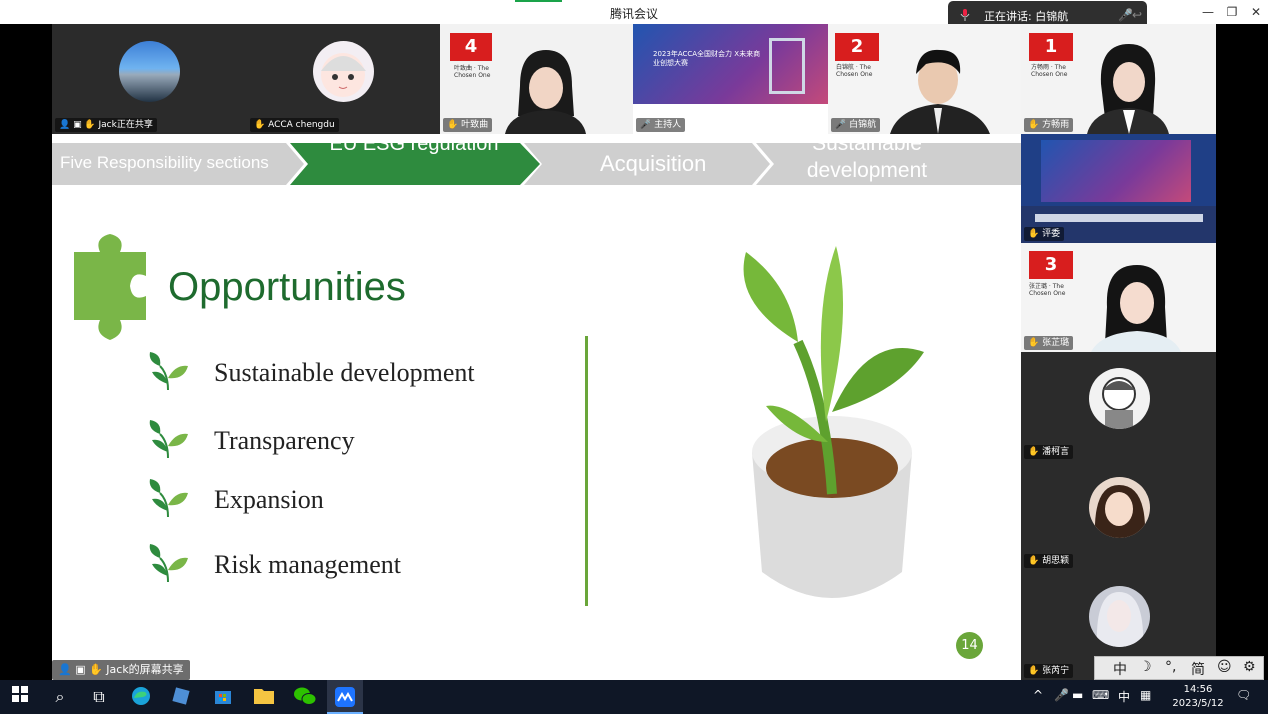  What do you see at coordinates (414, 144) in the screenshot?
I see `step-eu-esg: EU ESG regulation` at bounding box center [414, 144].